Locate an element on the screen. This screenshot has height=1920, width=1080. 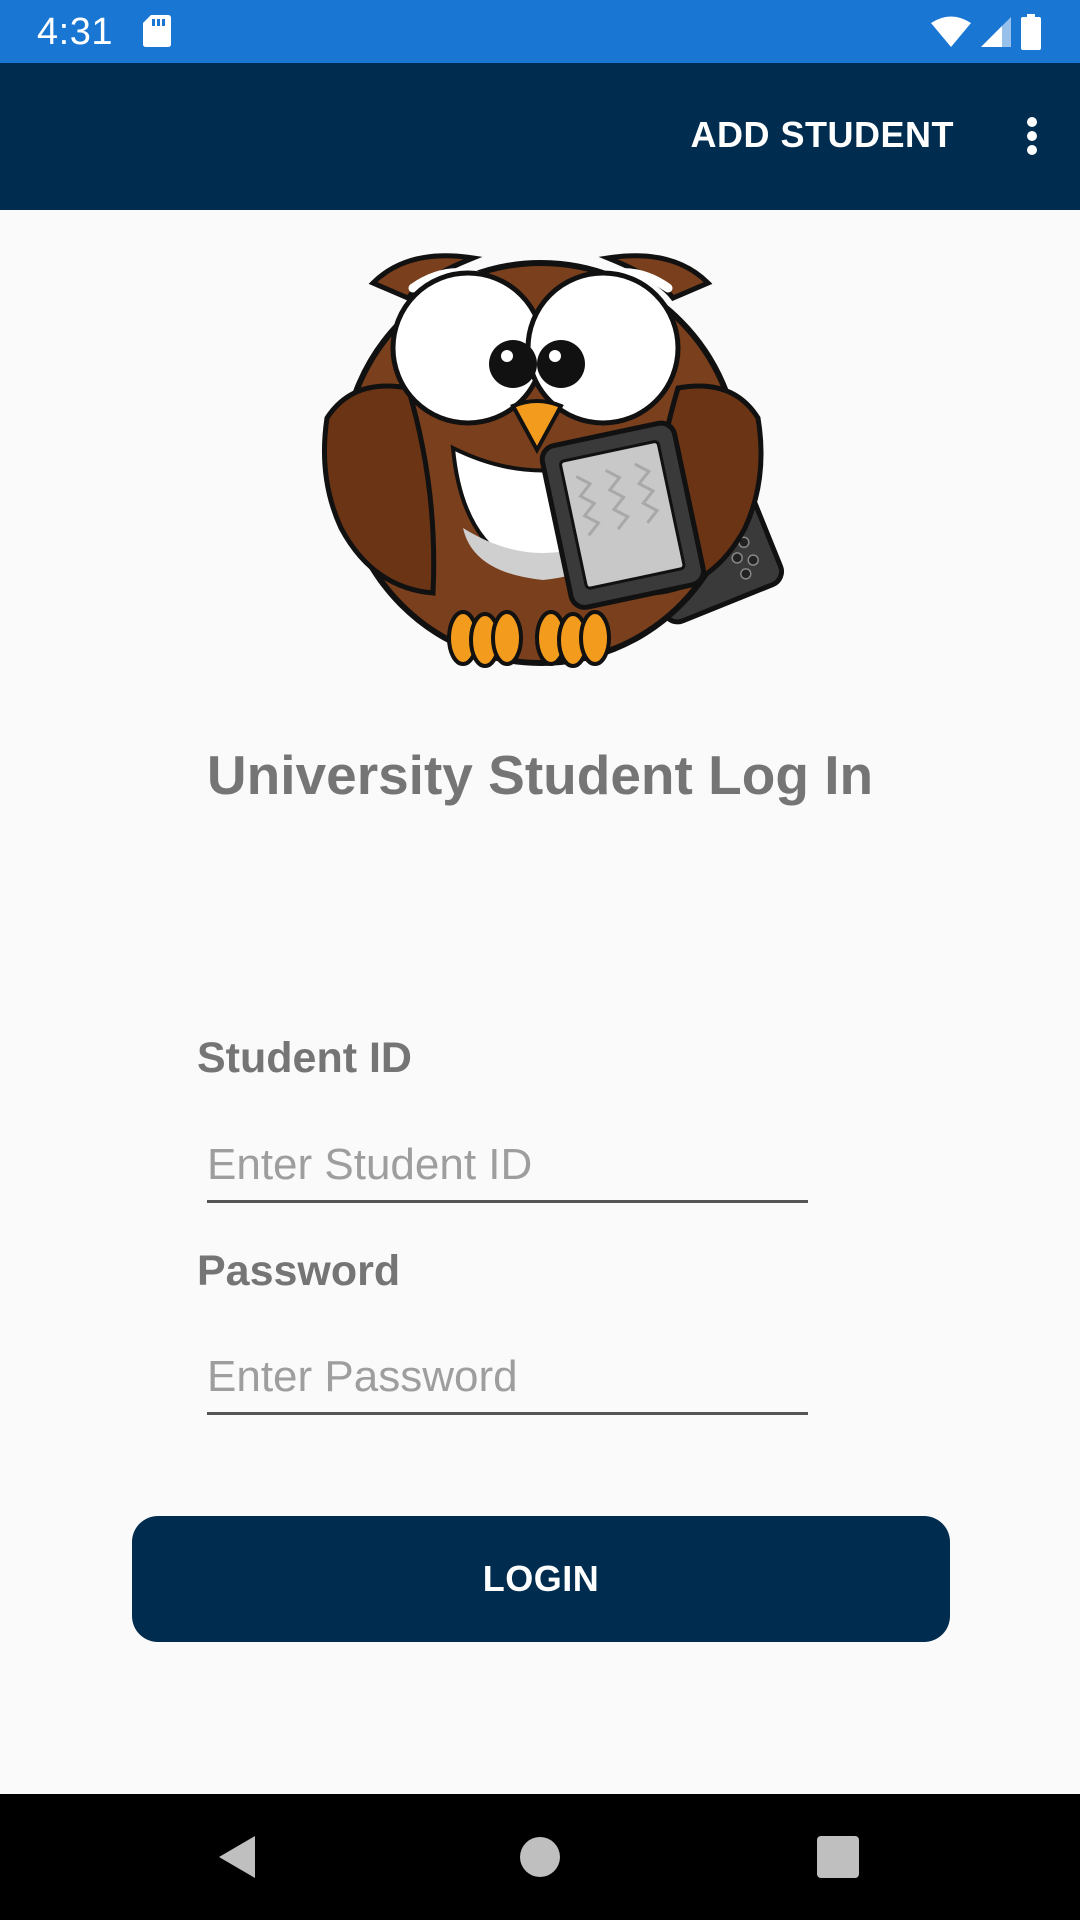
login-button: LOGIN is located at coordinates (541, 1579).